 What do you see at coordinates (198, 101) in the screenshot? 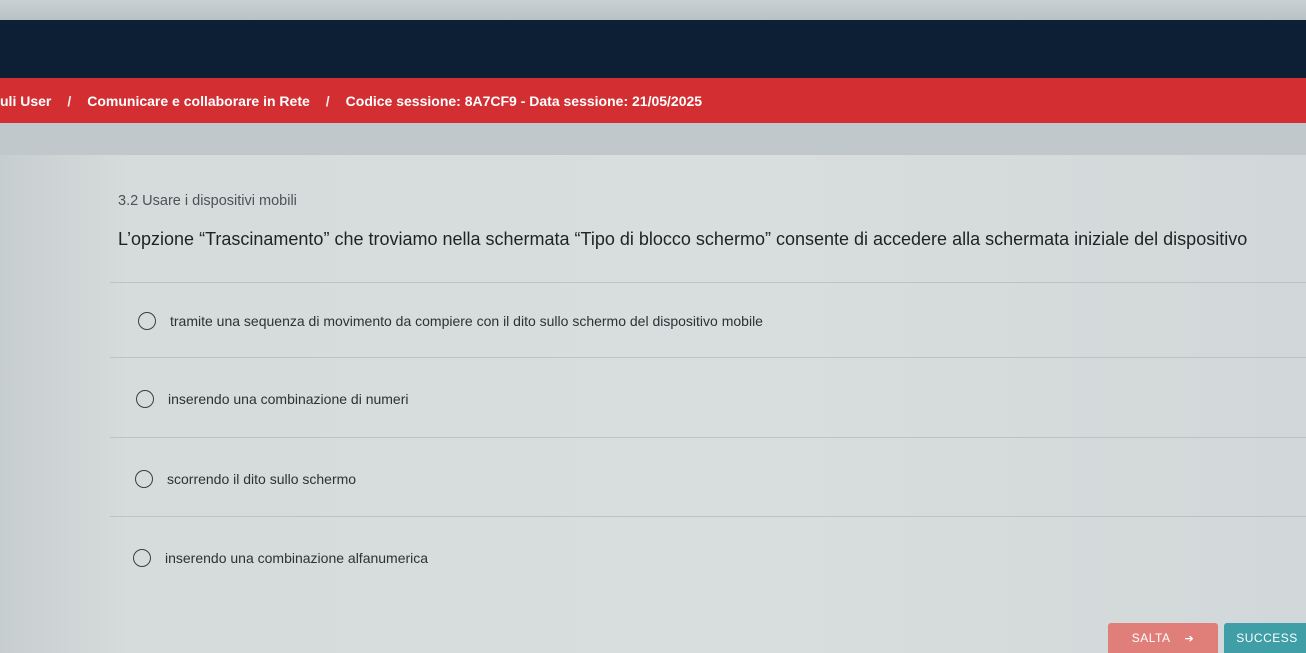
I see `breadcrumb-course: Comunicare e collaborare in Rete` at bounding box center [198, 101].